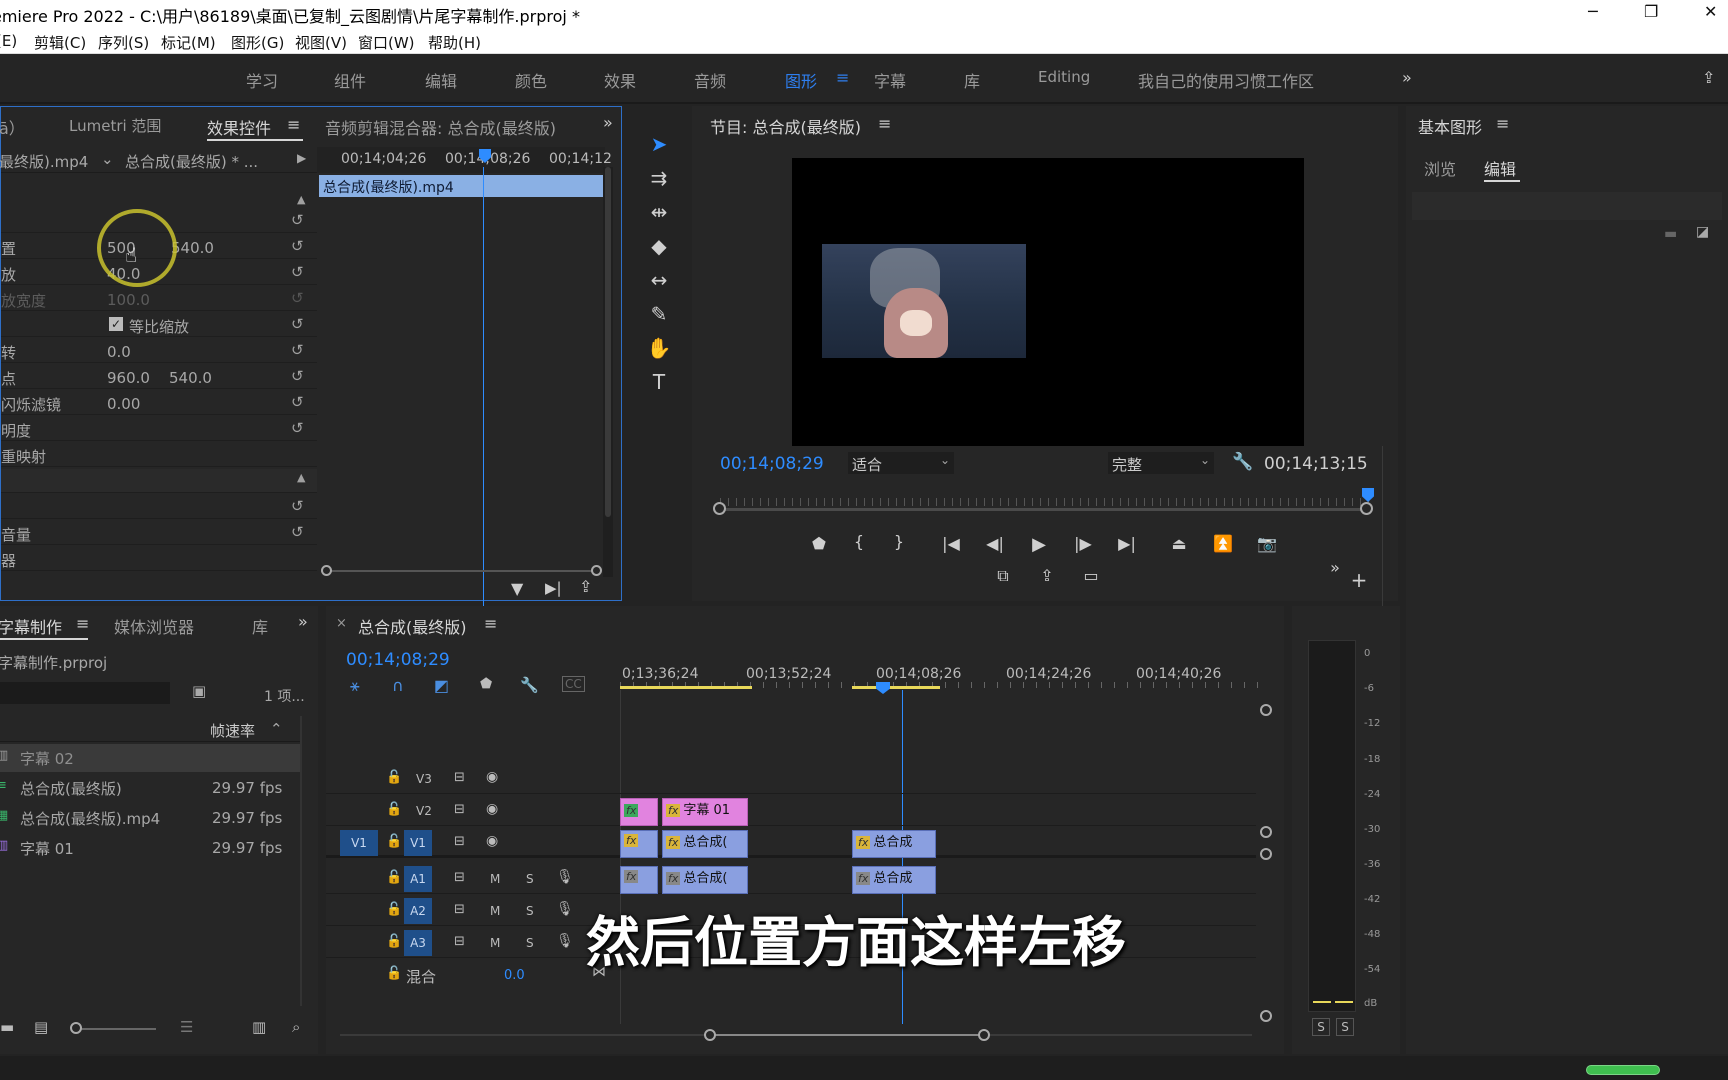 The height and width of the screenshot is (1080, 1728). I want to click on tab-browse: 浏览, so click(1440, 168).